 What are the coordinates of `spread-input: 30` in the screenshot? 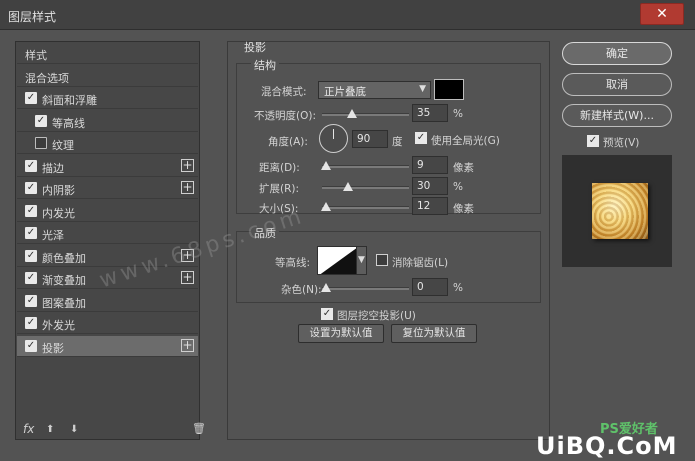 It's located at (430, 186).